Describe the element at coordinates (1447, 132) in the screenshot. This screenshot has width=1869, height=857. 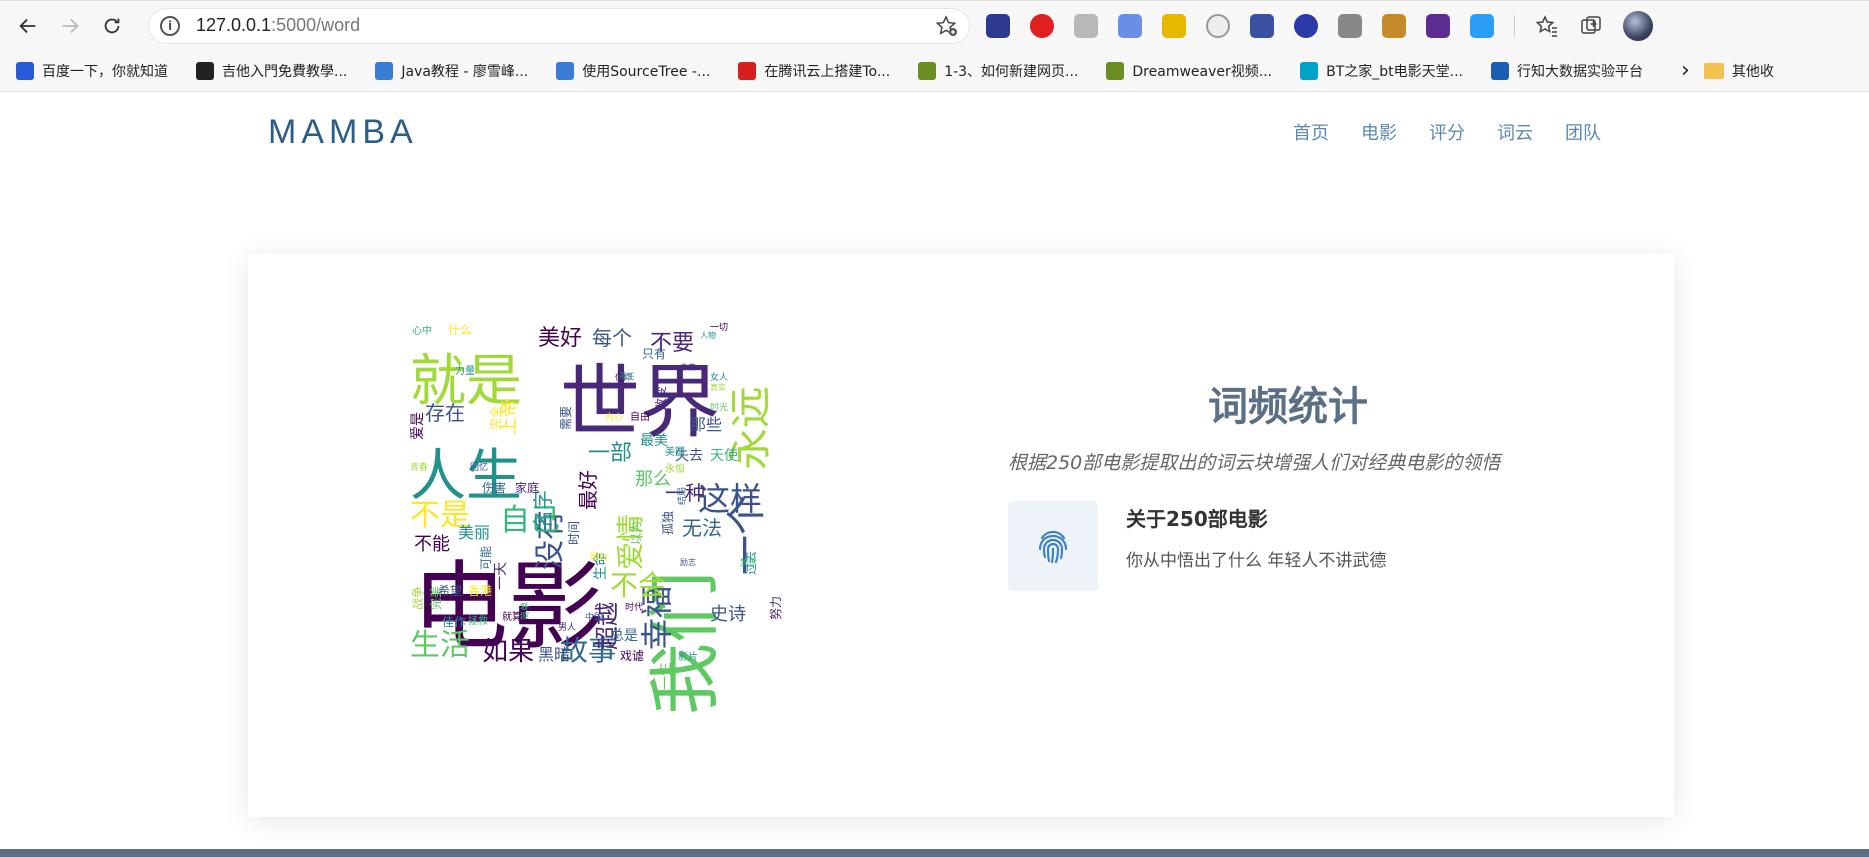
I see `nav-ratings: 评分` at that location.